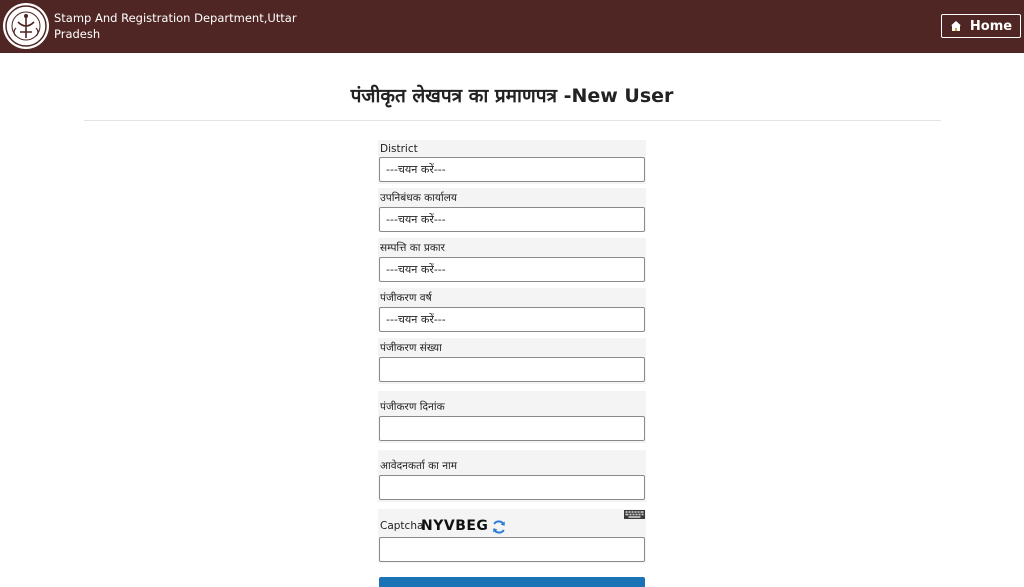 The width and height of the screenshot is (1024, 587). I want to click on brand-line-2: Pradesh, so click(77, 34).